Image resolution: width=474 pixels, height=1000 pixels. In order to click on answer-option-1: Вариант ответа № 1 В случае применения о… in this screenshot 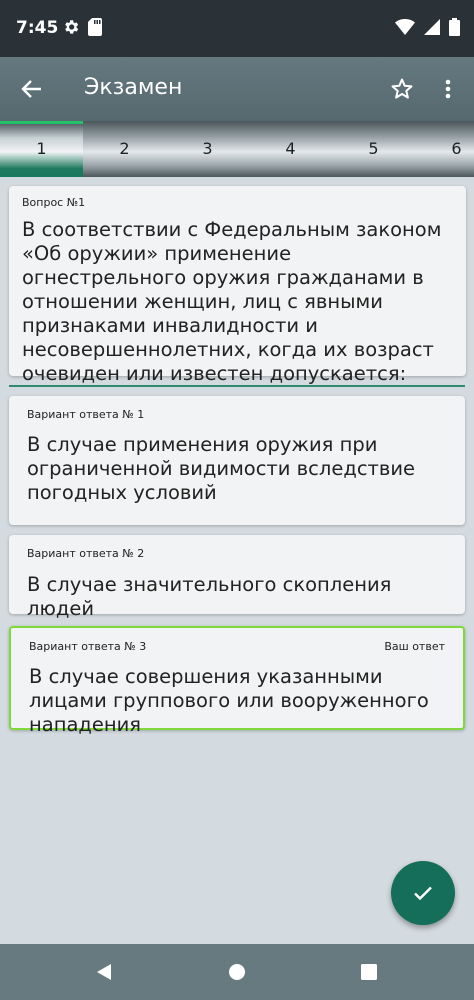, I will do `click(237, 460)`.